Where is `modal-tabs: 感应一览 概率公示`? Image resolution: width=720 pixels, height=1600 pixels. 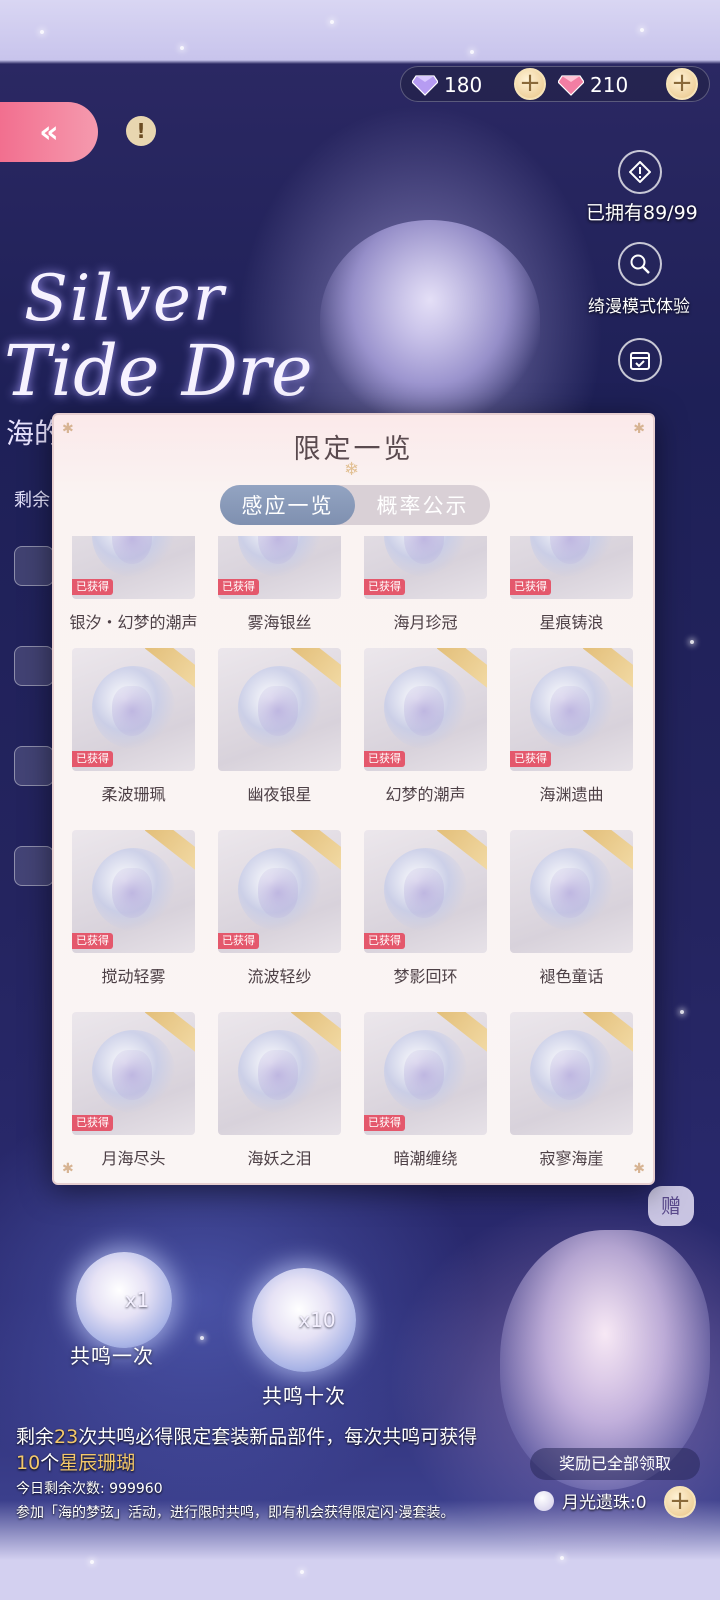 modal-tabs: 感应一览 概率公示 is located at coordinates (355, 505).